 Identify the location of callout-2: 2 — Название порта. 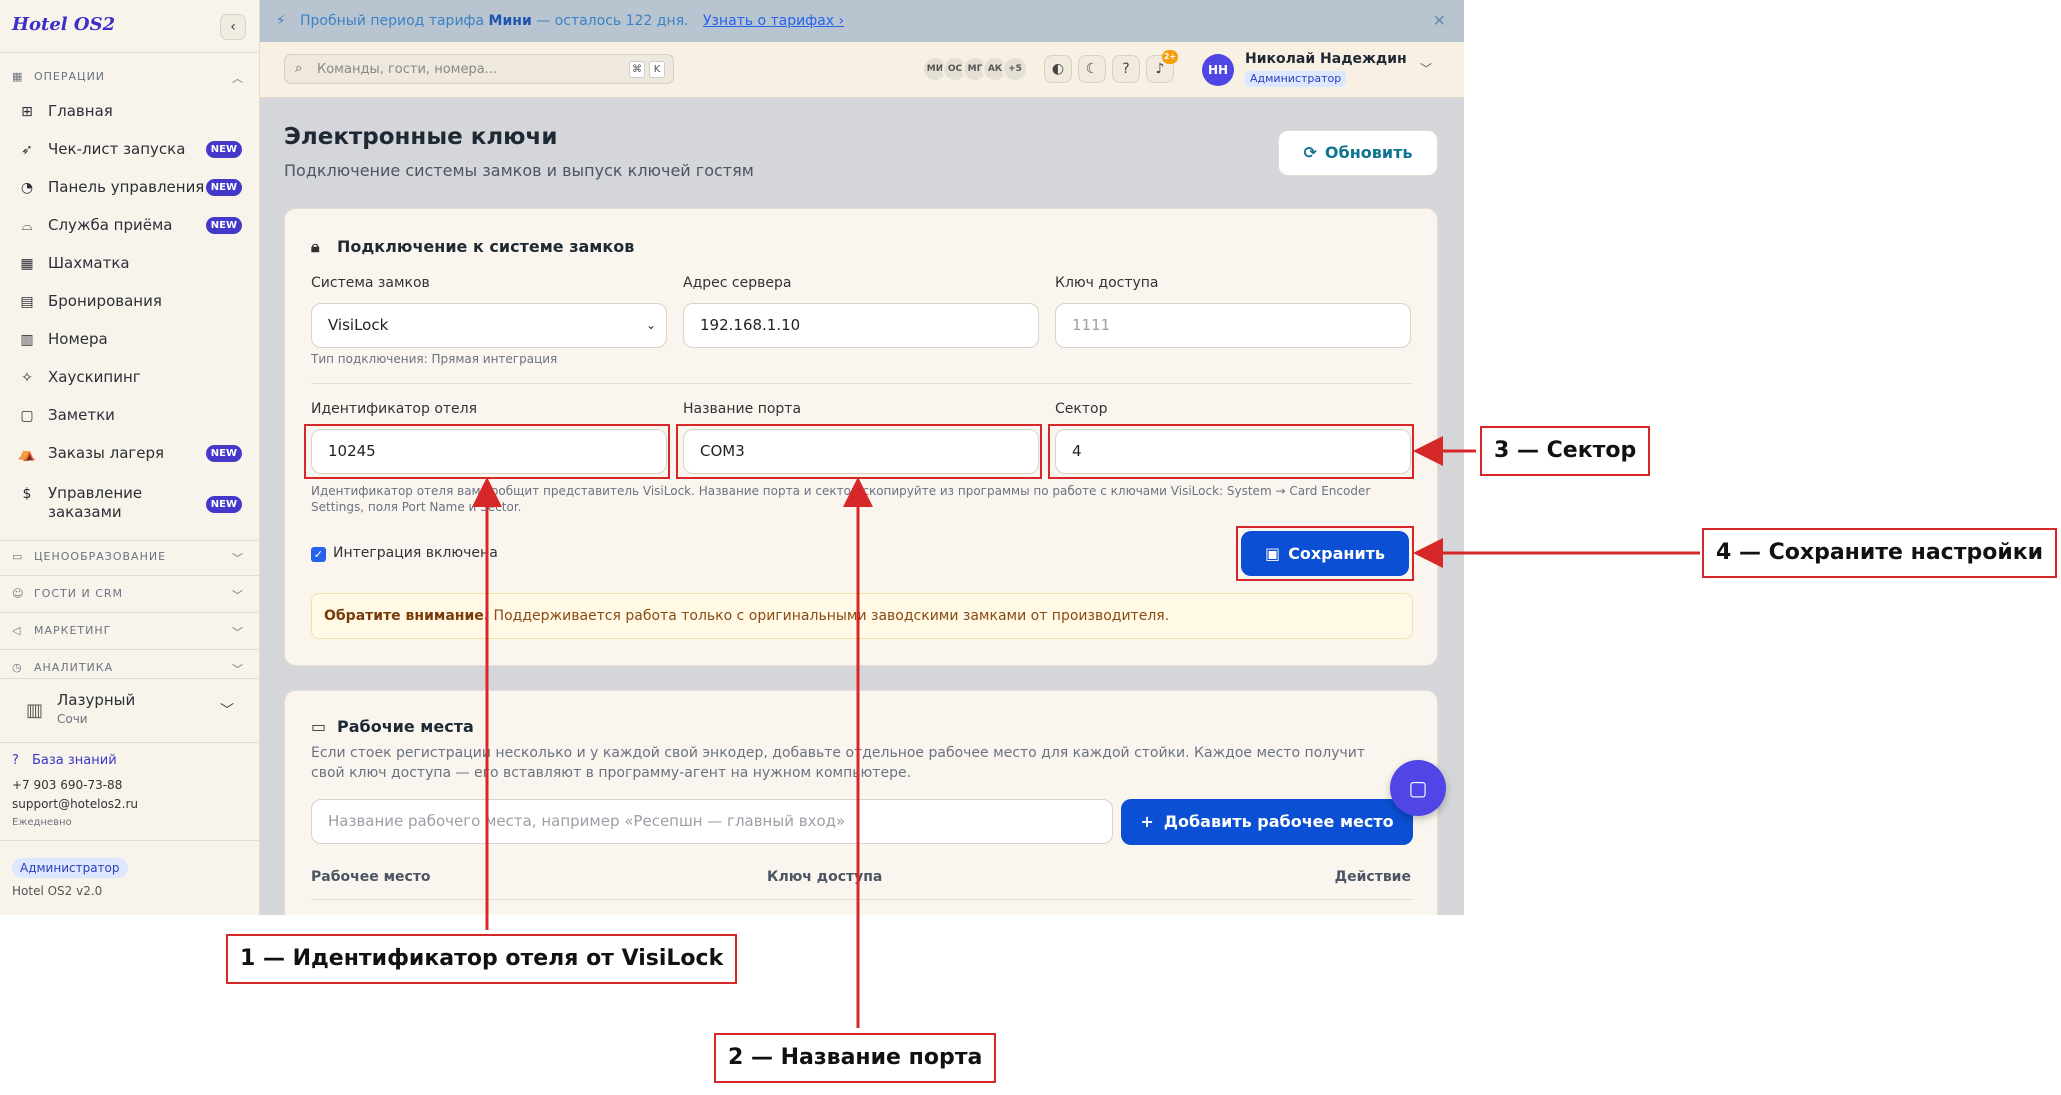
(855, 1058).